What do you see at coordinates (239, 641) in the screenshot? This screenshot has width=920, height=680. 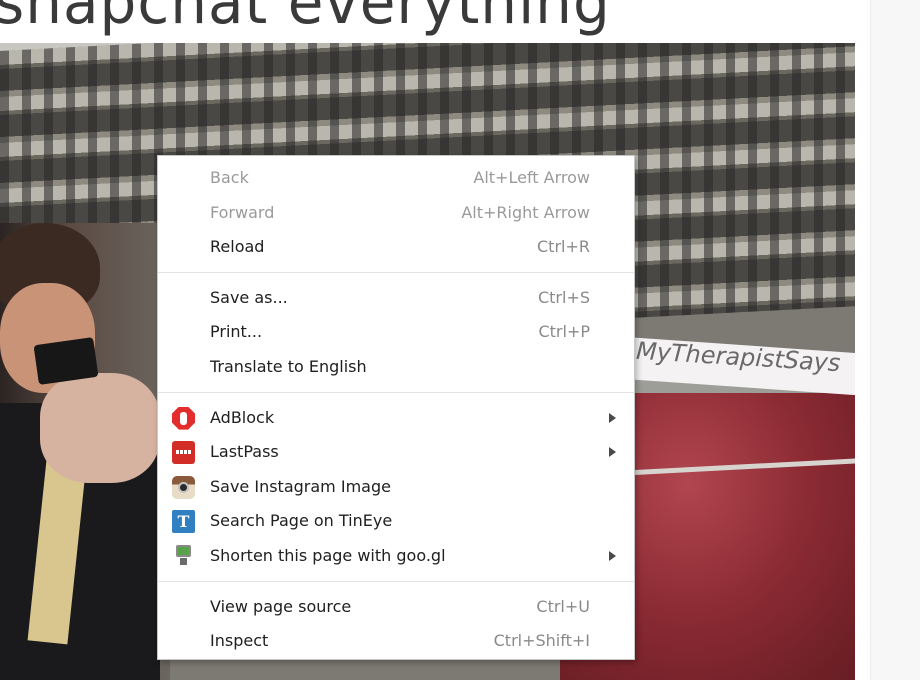 I see `menu-item-label: Inspect` at bounding box center [239, 641].